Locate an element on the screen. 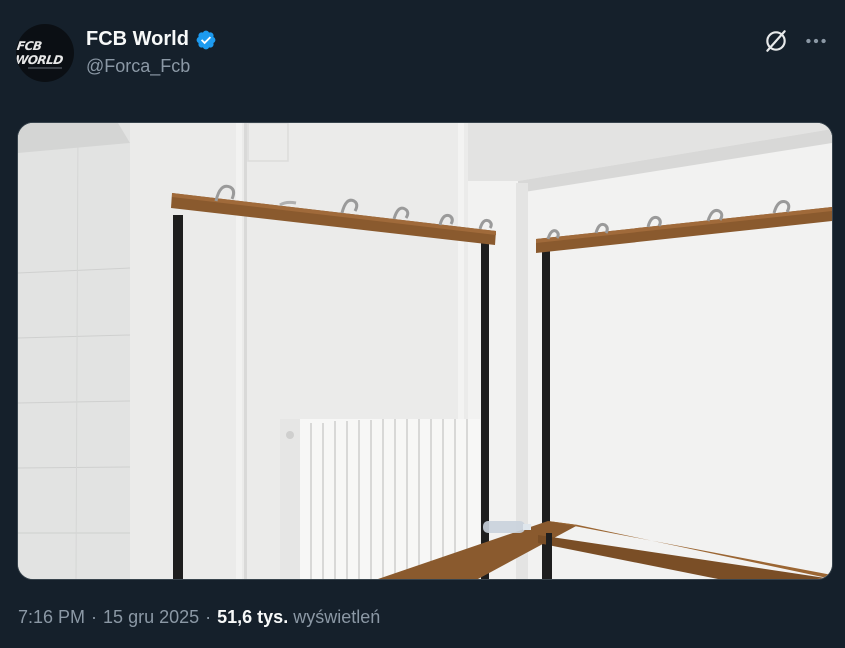  avatar-underline is located at coordinates (45, 68).